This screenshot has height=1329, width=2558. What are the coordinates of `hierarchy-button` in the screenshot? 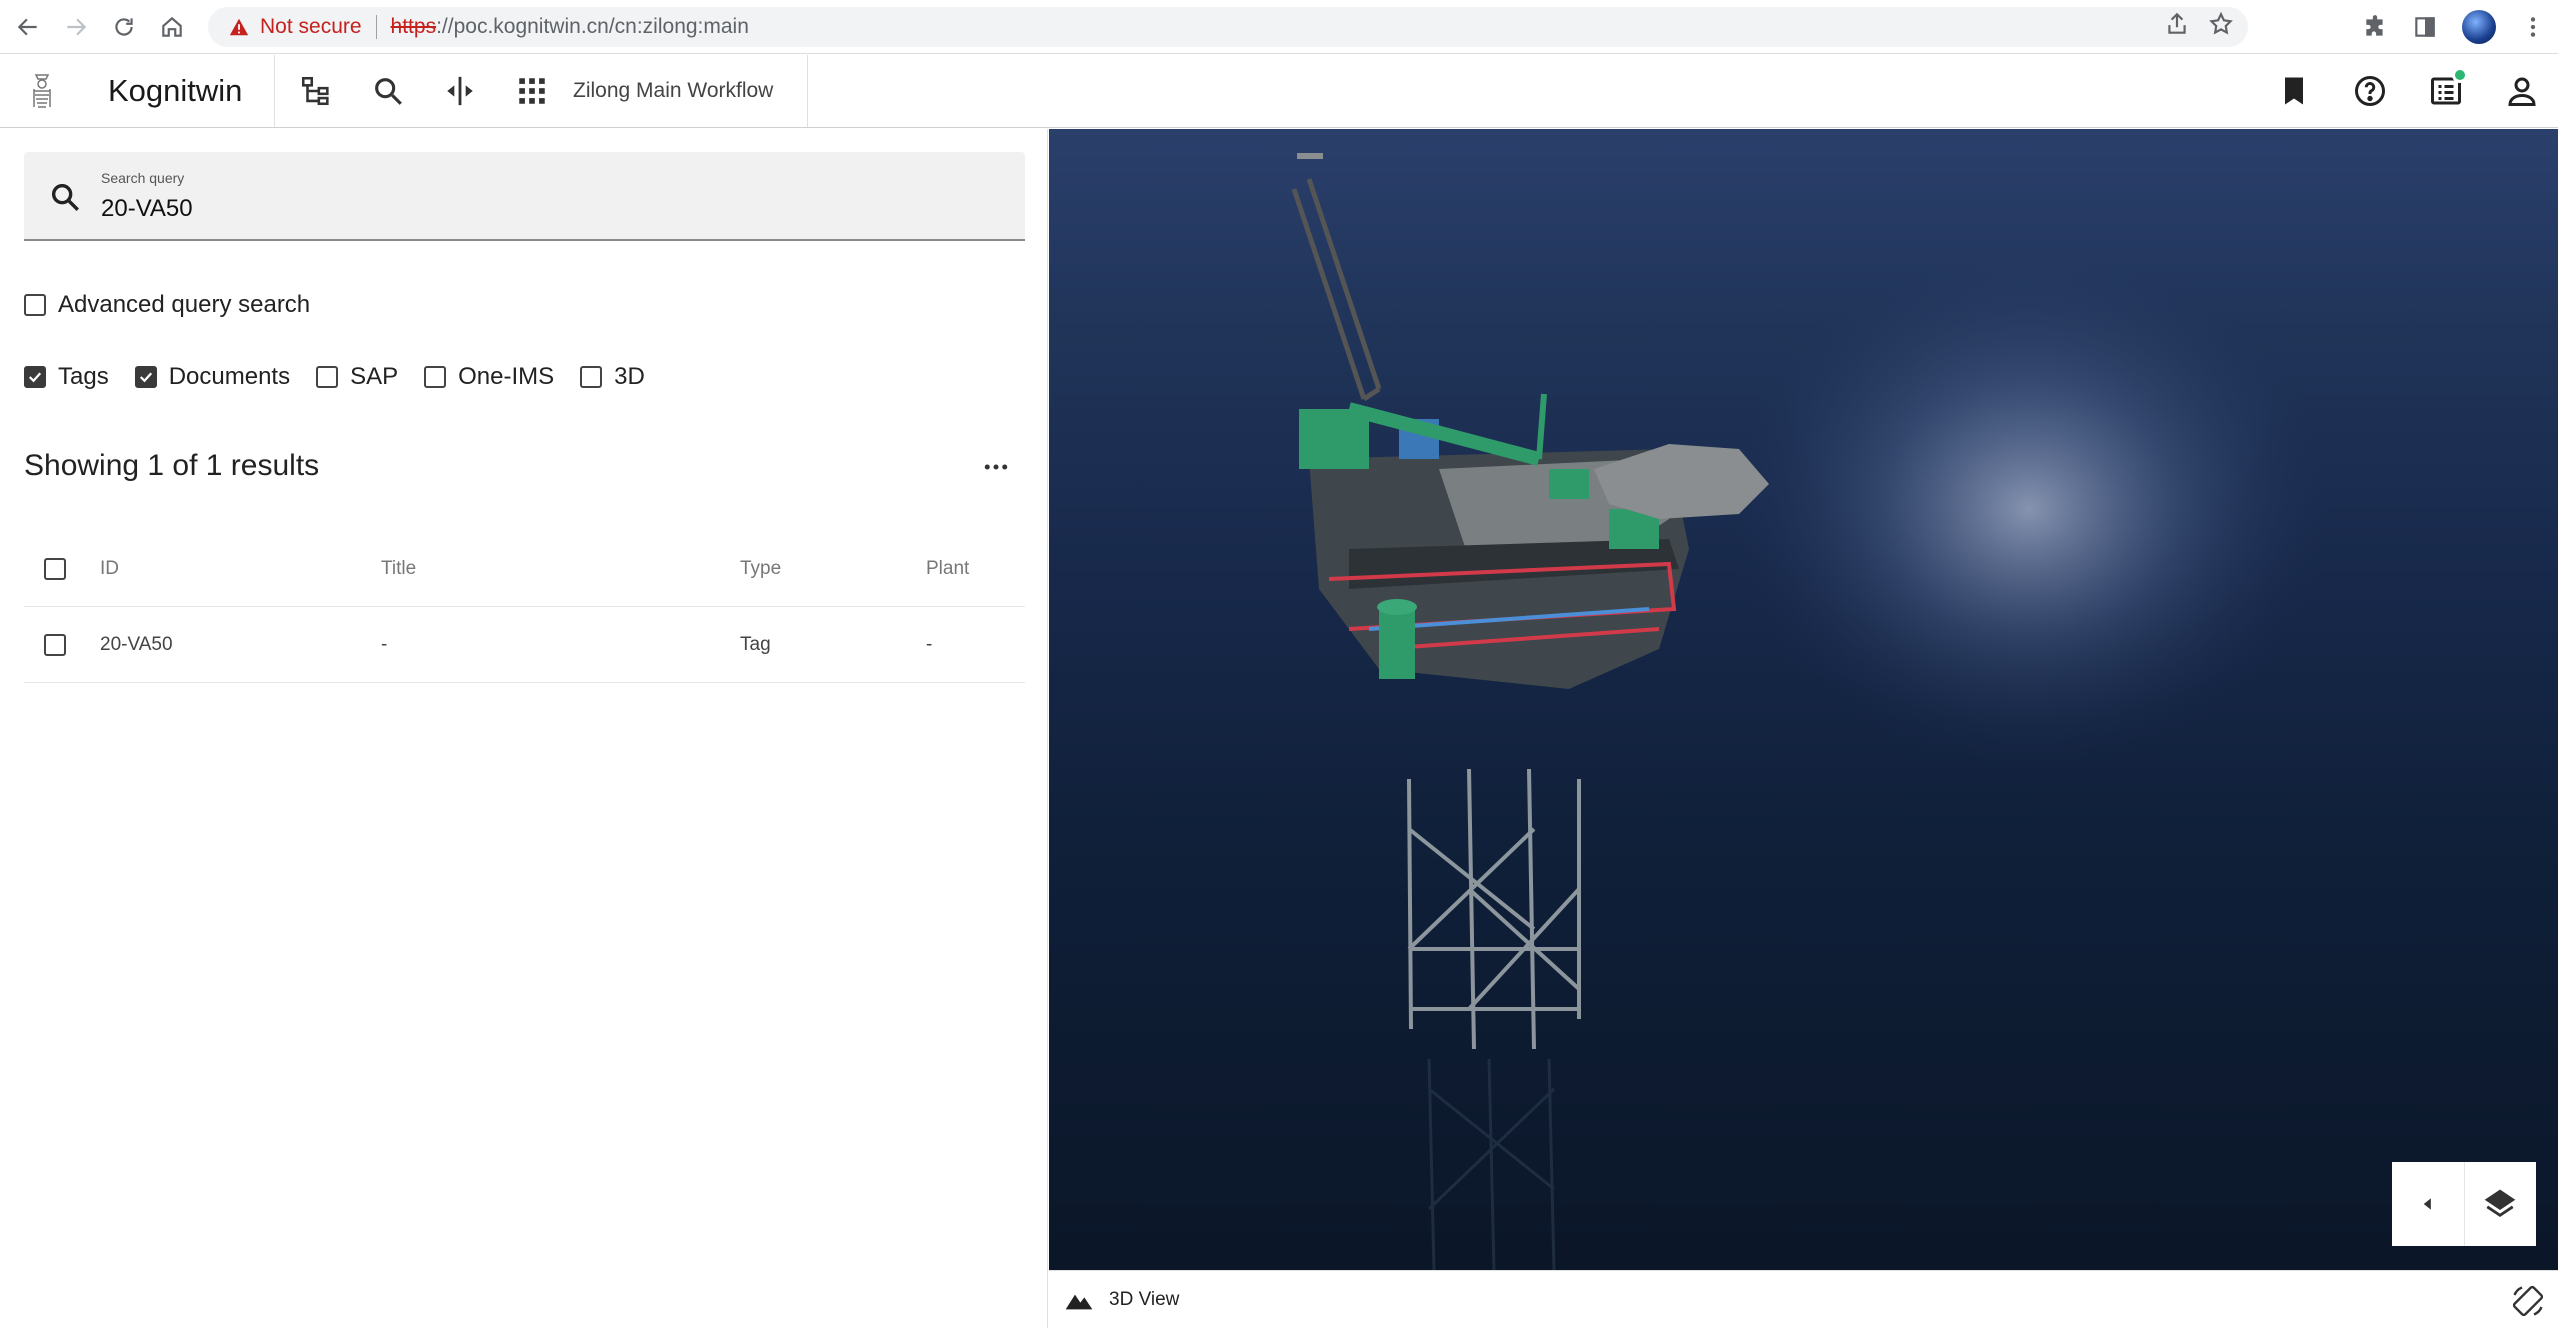 It's located at (316, 91).